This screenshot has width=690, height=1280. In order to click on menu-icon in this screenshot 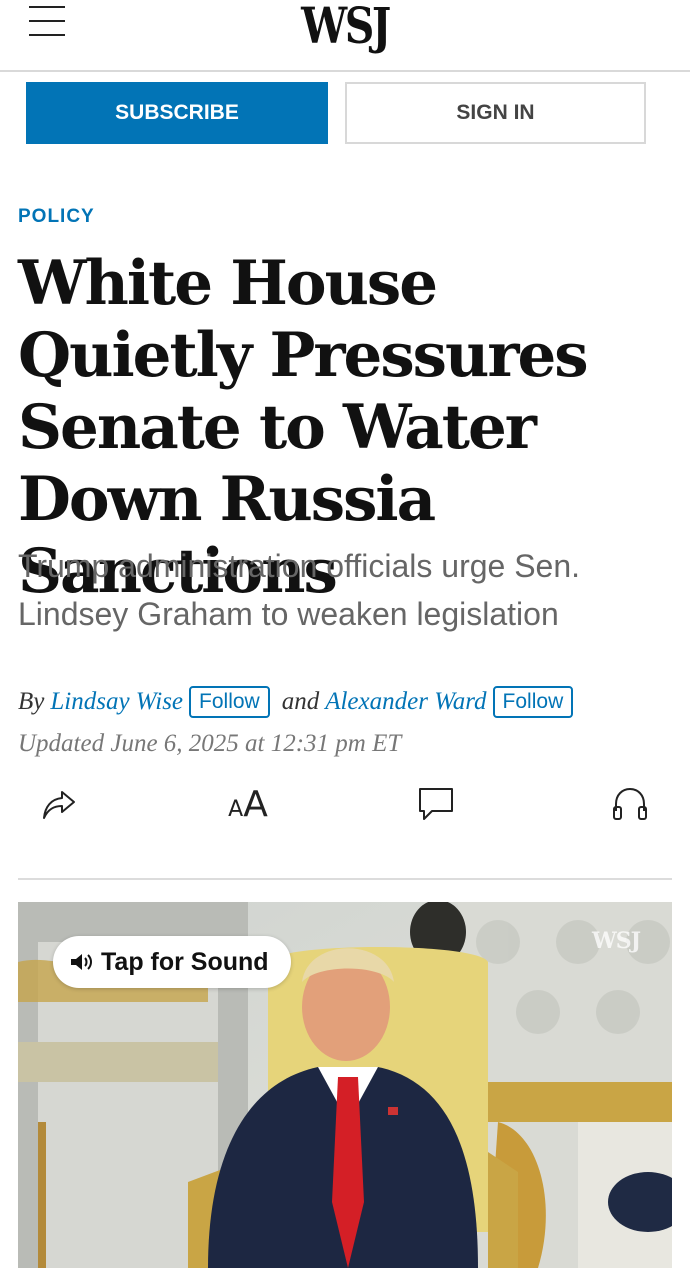, I will do `click(47, 21)`.